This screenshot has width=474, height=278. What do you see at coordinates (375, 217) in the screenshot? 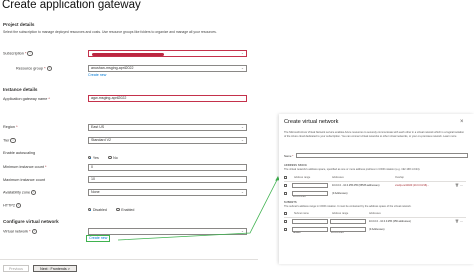
I see `subnet-header-divider` at bounding box center [375, 217].